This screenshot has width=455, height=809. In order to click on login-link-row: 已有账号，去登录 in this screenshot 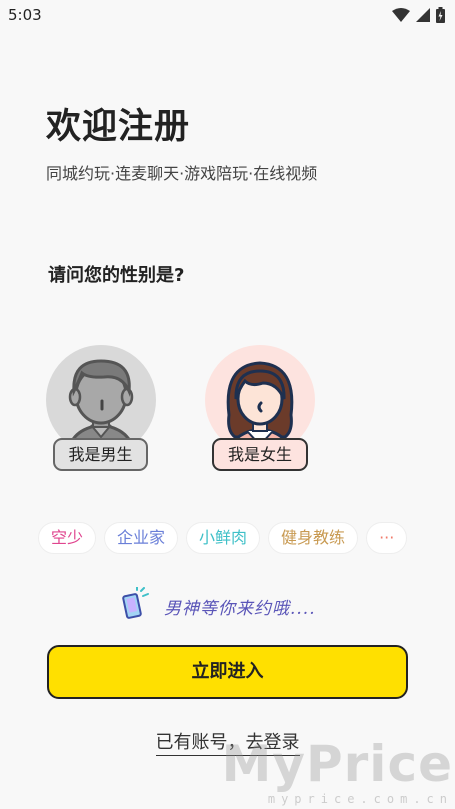, I will do `click(227, 742)`.